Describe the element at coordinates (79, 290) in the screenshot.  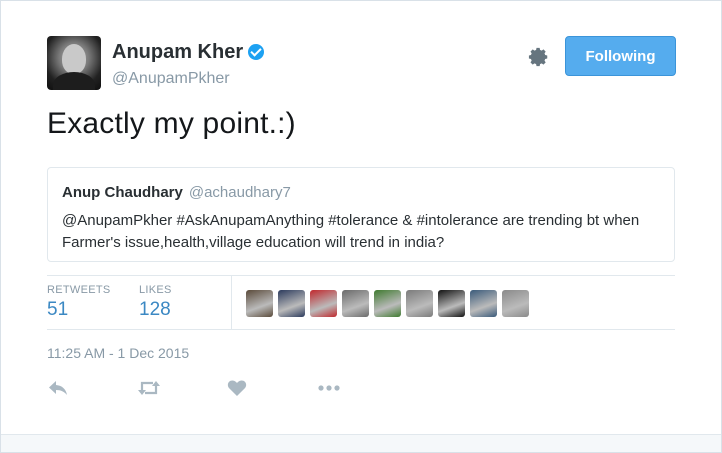
I see `retweets-label: RETWEETS` at that location.